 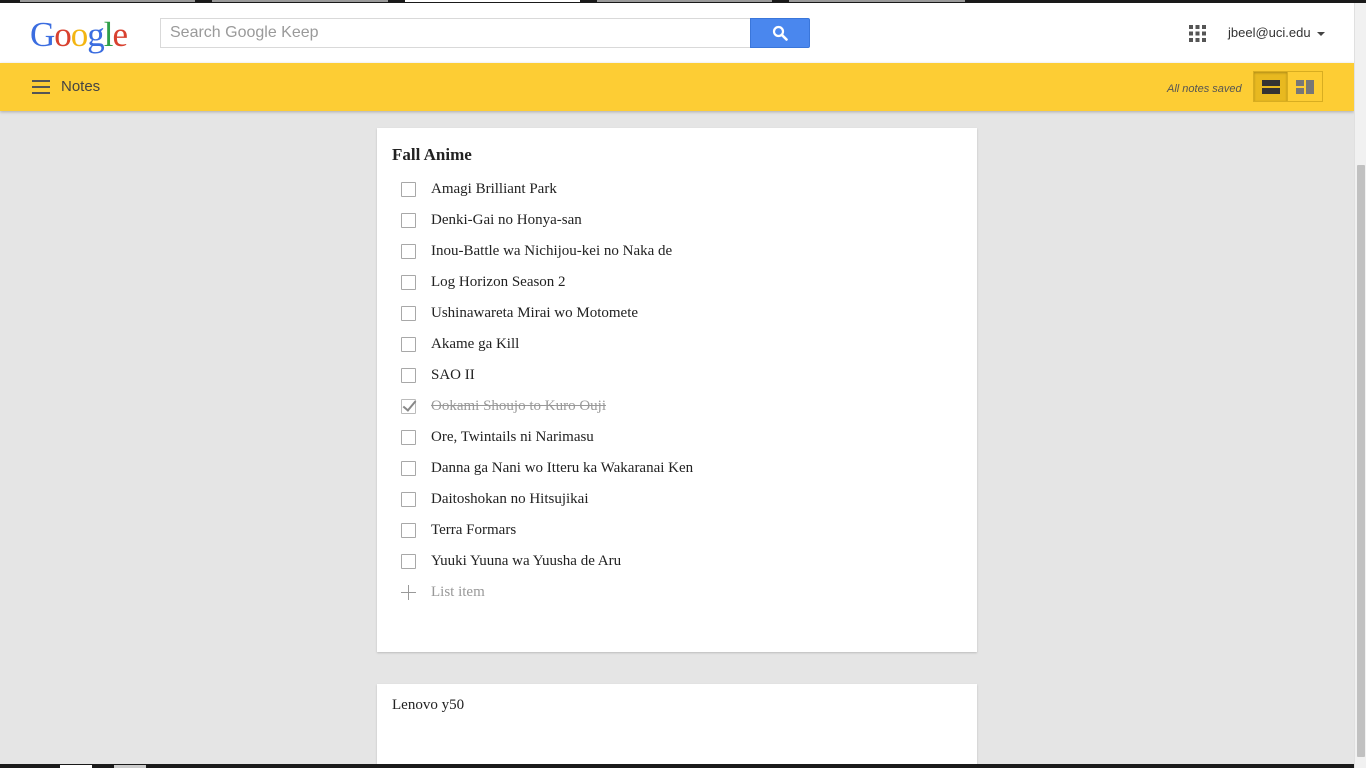 I want to click on list-item-text: Log Horizon Season 2, so click(x=498, y=282).